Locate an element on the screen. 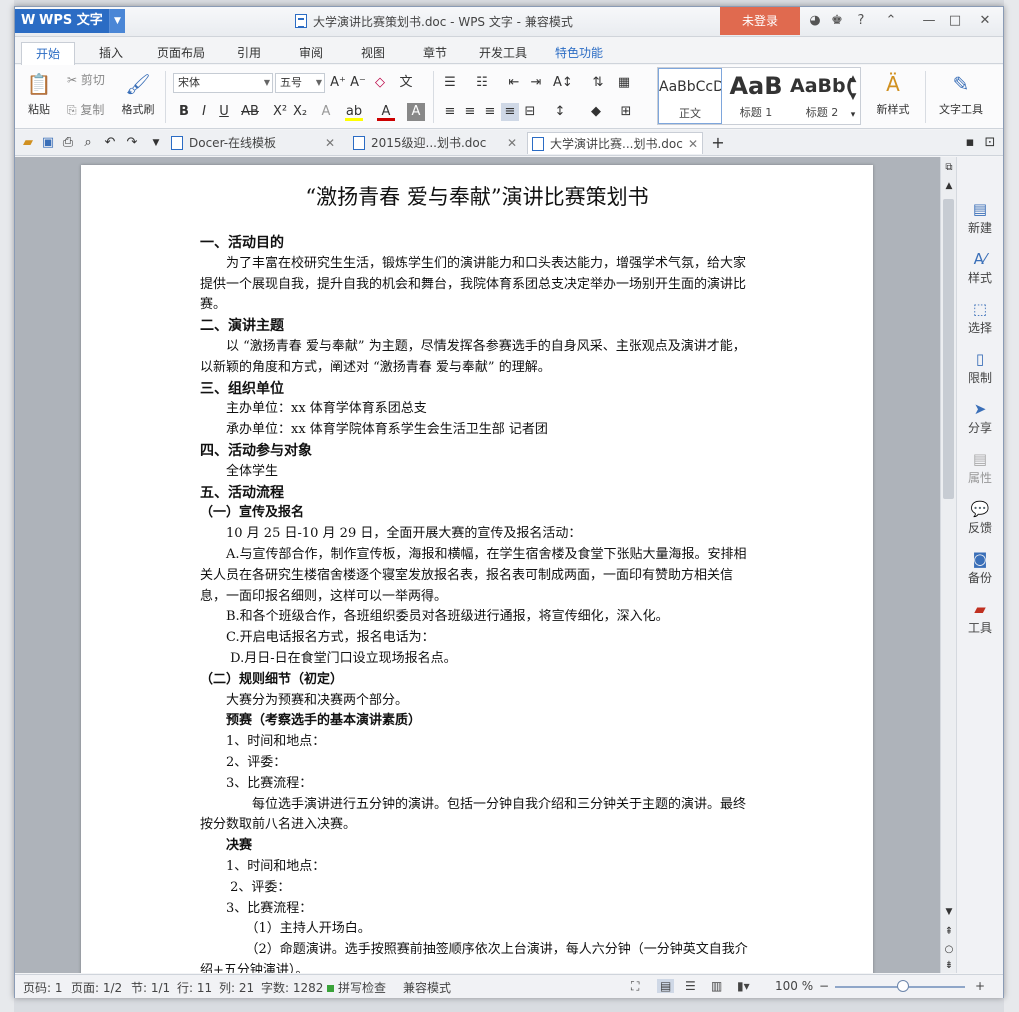  status-words: 字数: 1282 is located at coordinates (292, 987).